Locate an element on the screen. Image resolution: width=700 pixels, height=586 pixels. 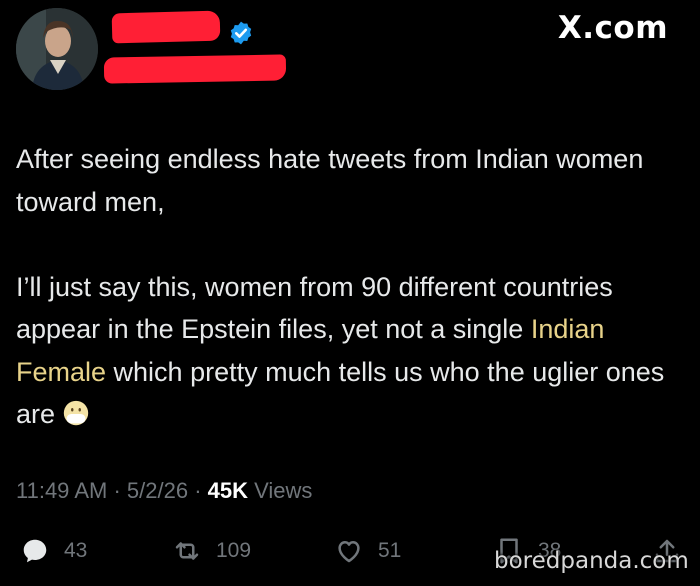
brand-logo: X.com is located at coordinates (612, 28).